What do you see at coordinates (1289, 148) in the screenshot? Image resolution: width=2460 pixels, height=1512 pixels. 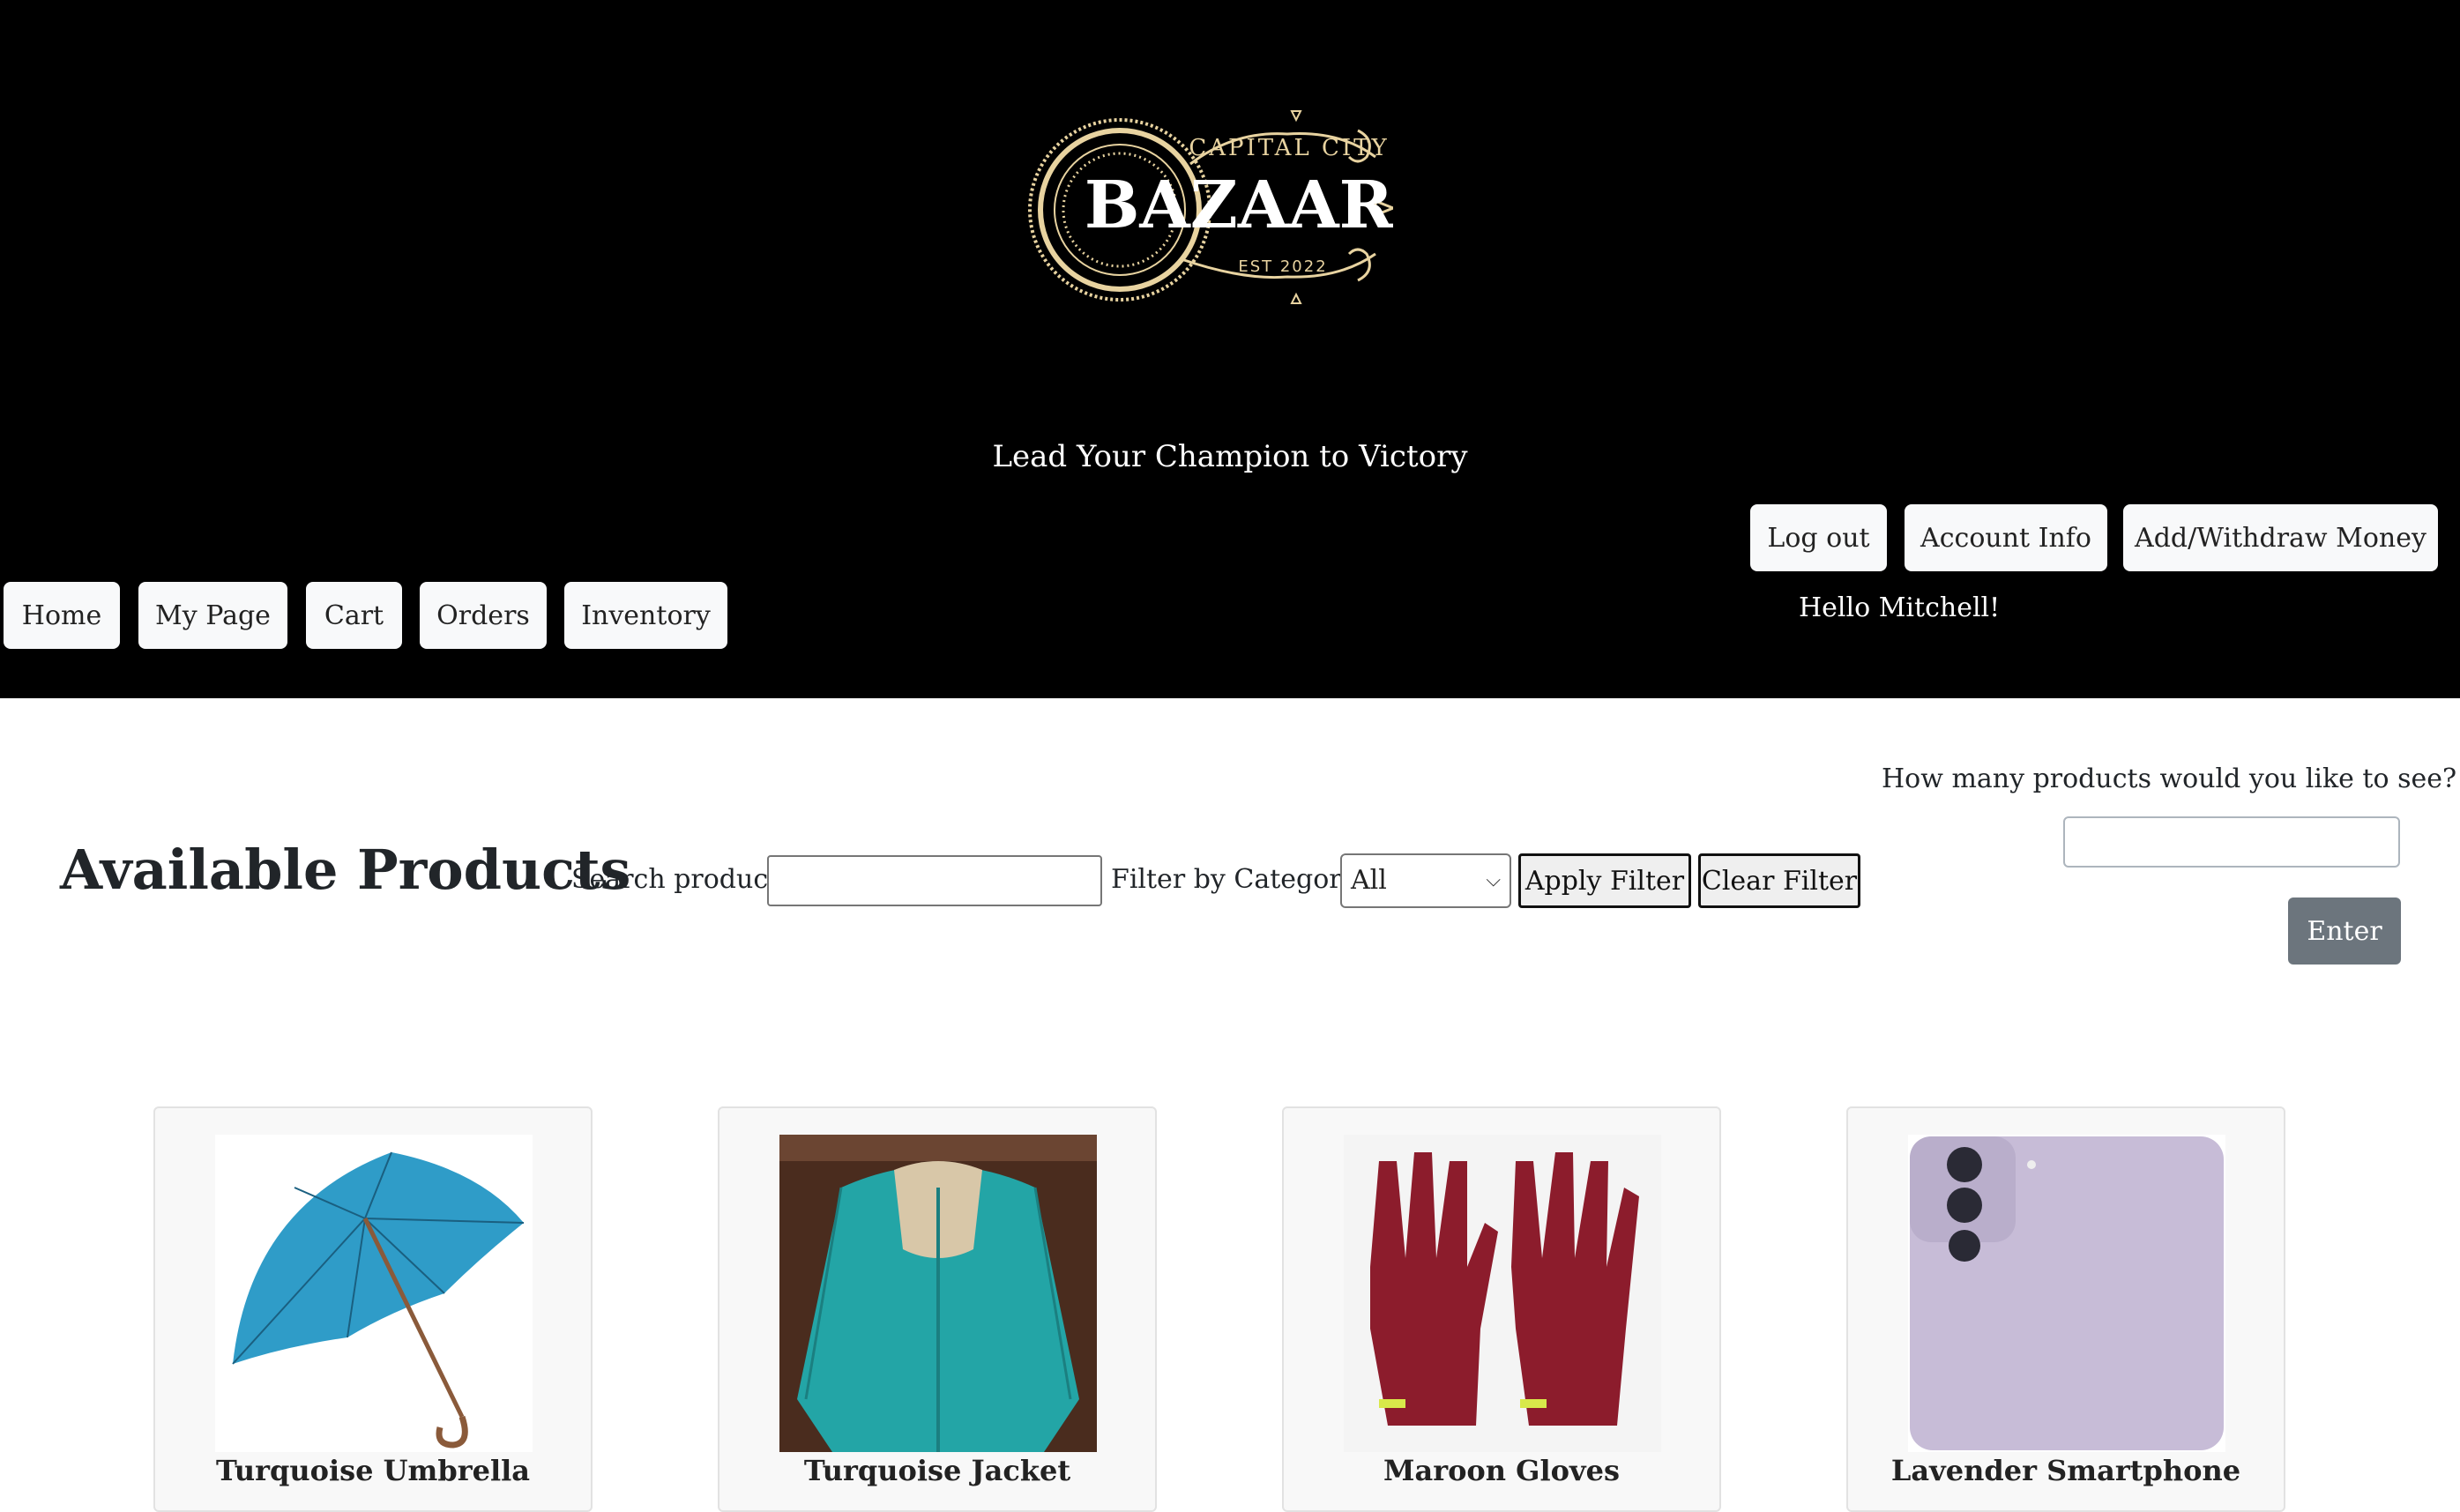 I see `logo-top-text: CAPITAL CITY` at bounding box center [1289, 148].